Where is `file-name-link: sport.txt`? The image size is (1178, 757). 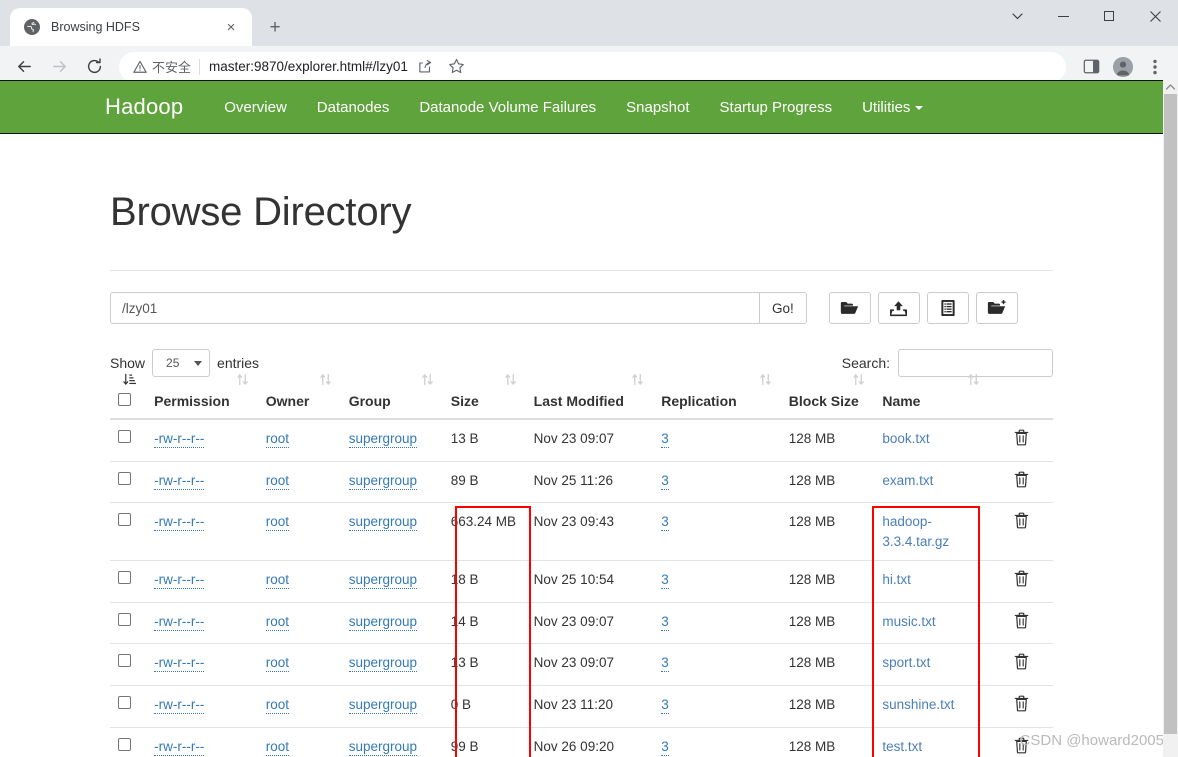 file-name-link: sport.txt is located at coordinates (906, 662).